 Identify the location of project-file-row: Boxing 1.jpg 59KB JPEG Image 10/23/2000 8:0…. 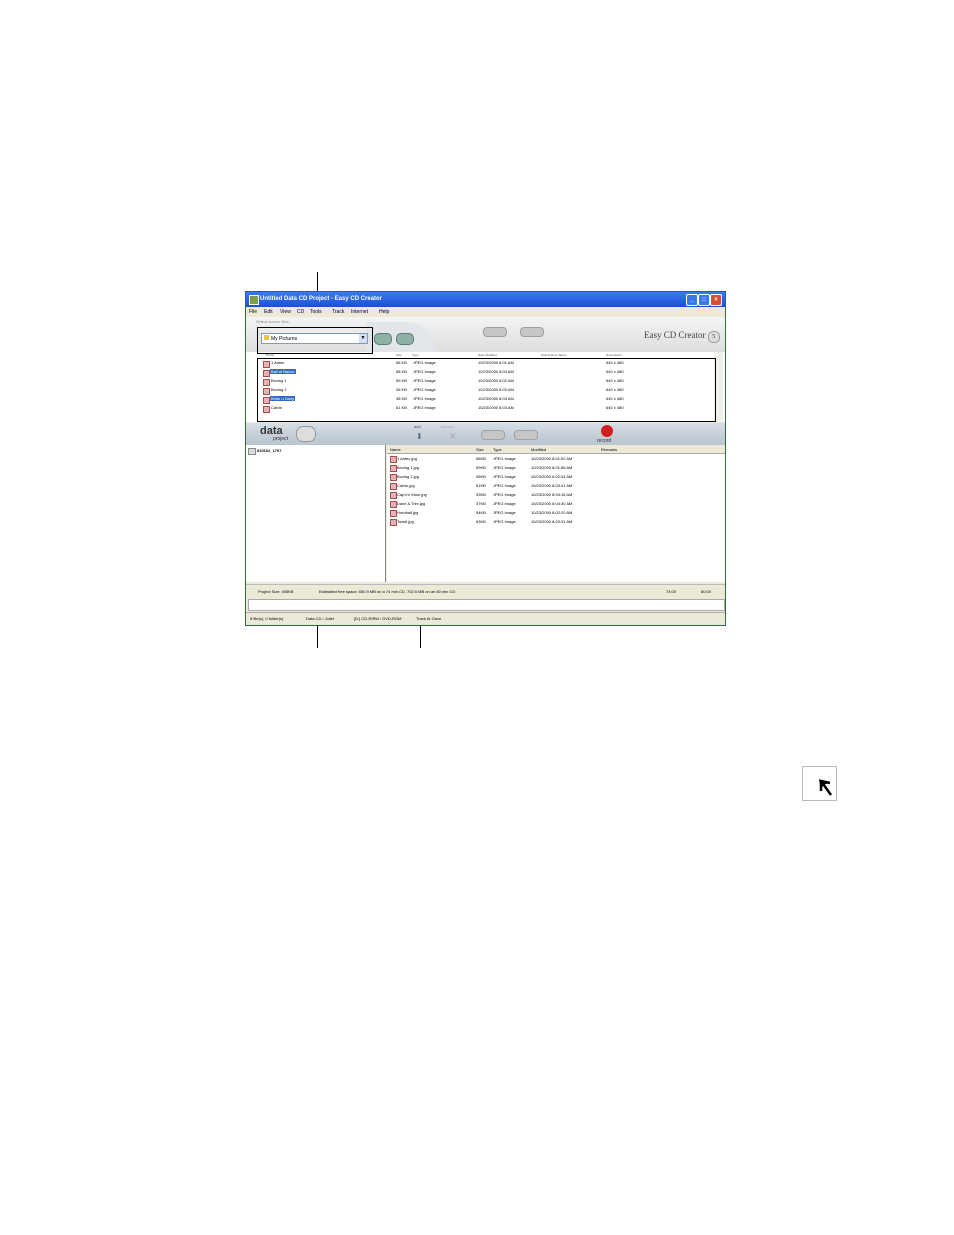
(552, 467).